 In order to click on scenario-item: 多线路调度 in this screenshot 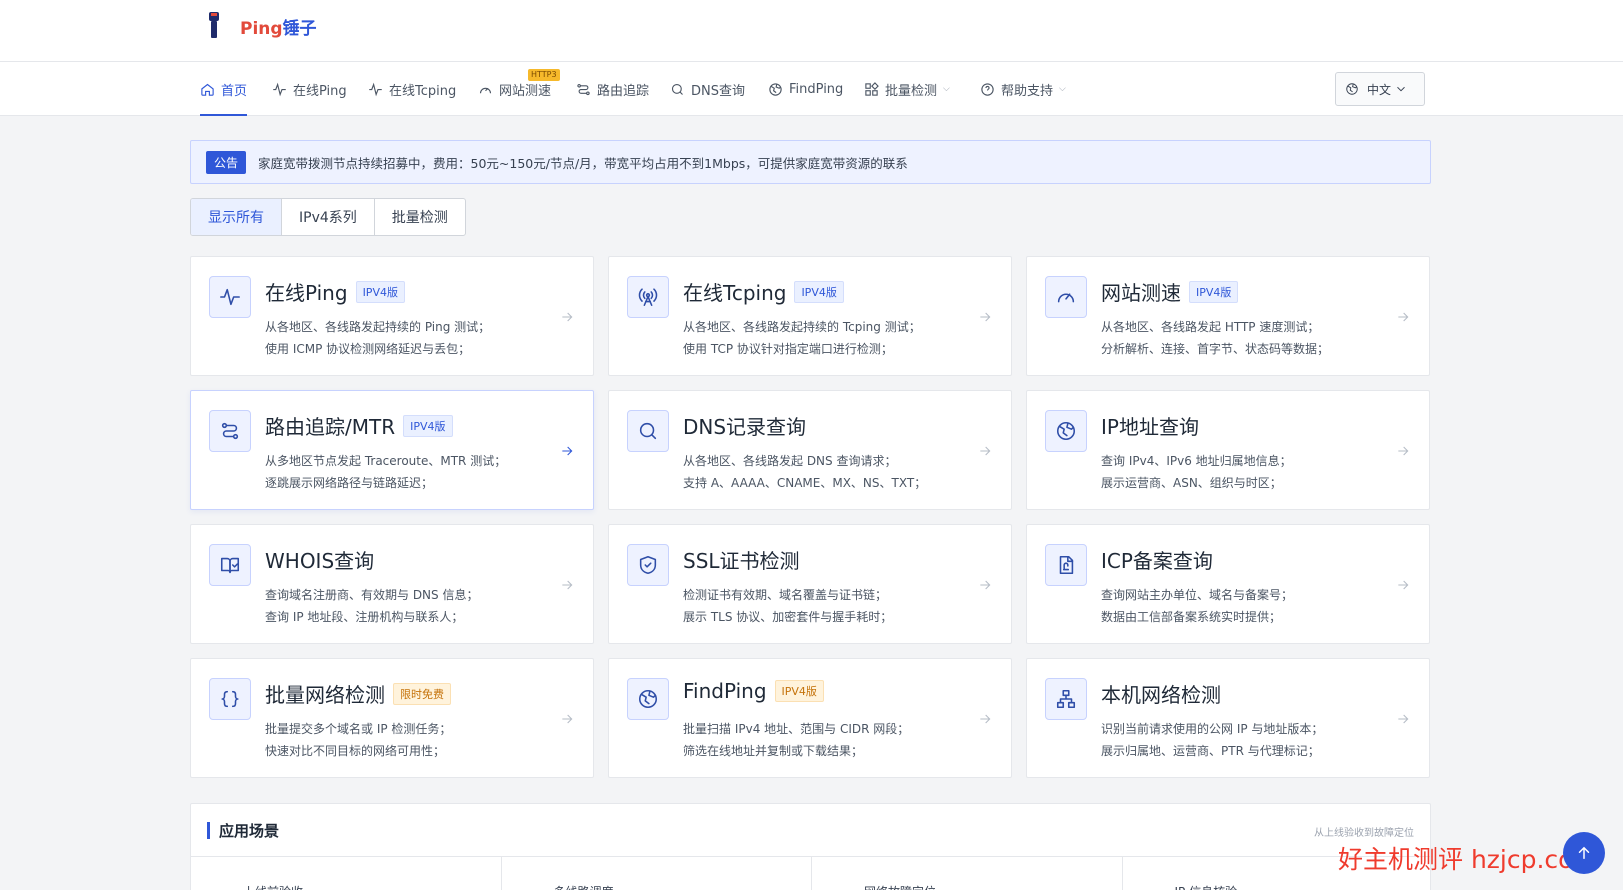, I will do `click(657, 873)`.